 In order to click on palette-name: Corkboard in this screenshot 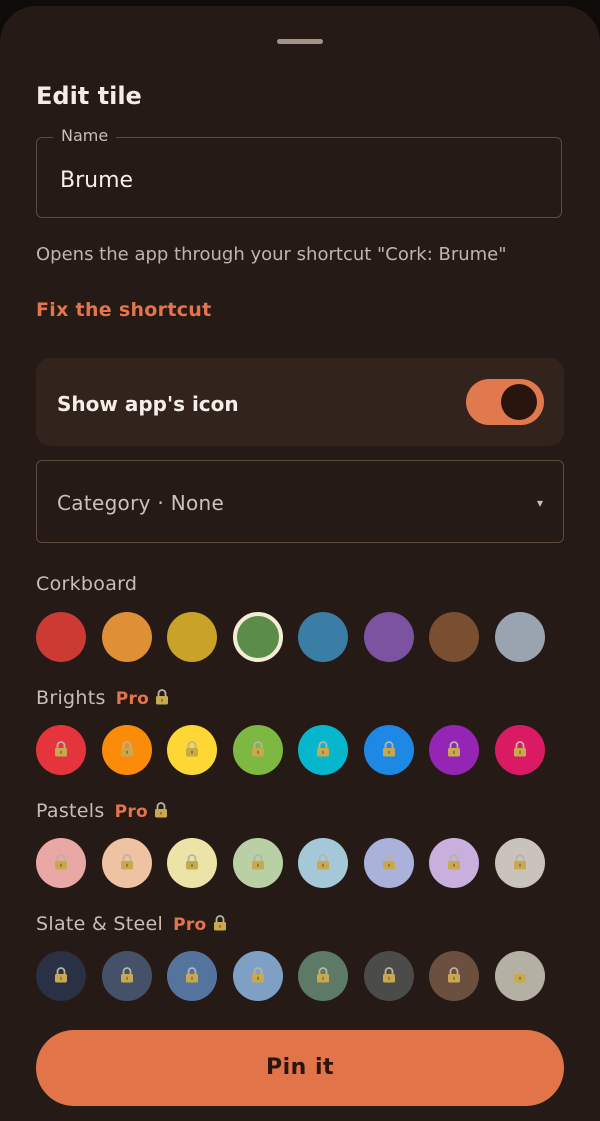, I will do `click(87, 584)`.